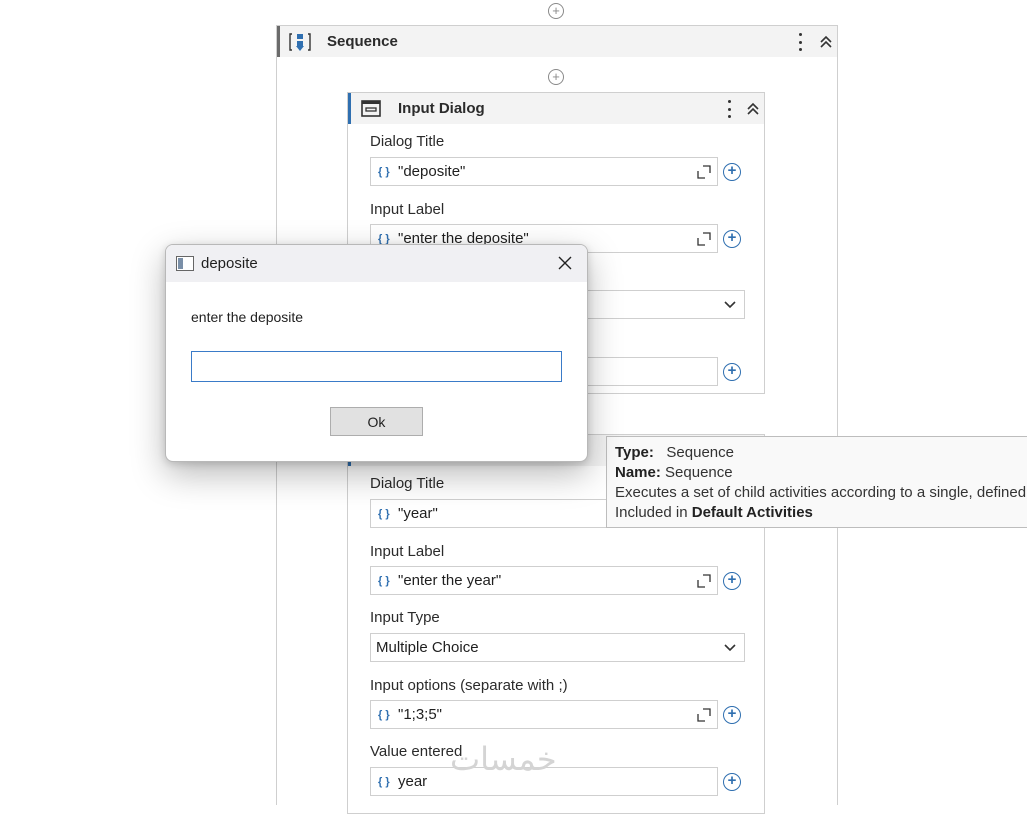 This screenshot has height=814, width=1027. I want to click on dialog-title-add-button: +, so click(732, 171).